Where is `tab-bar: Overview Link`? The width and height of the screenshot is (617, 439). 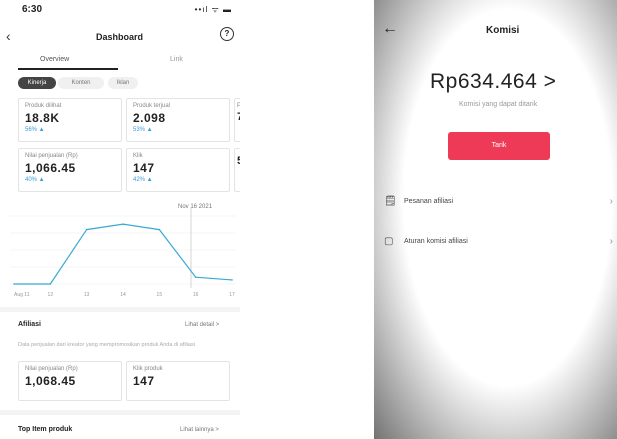
tab-bar: Overview Link is located at coordinates (120, 64).